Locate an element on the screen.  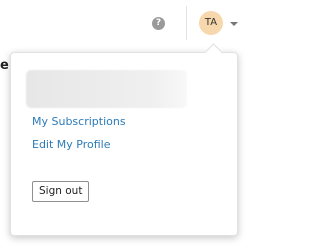
top-header: ? TA is located at coordinates (121, 23).